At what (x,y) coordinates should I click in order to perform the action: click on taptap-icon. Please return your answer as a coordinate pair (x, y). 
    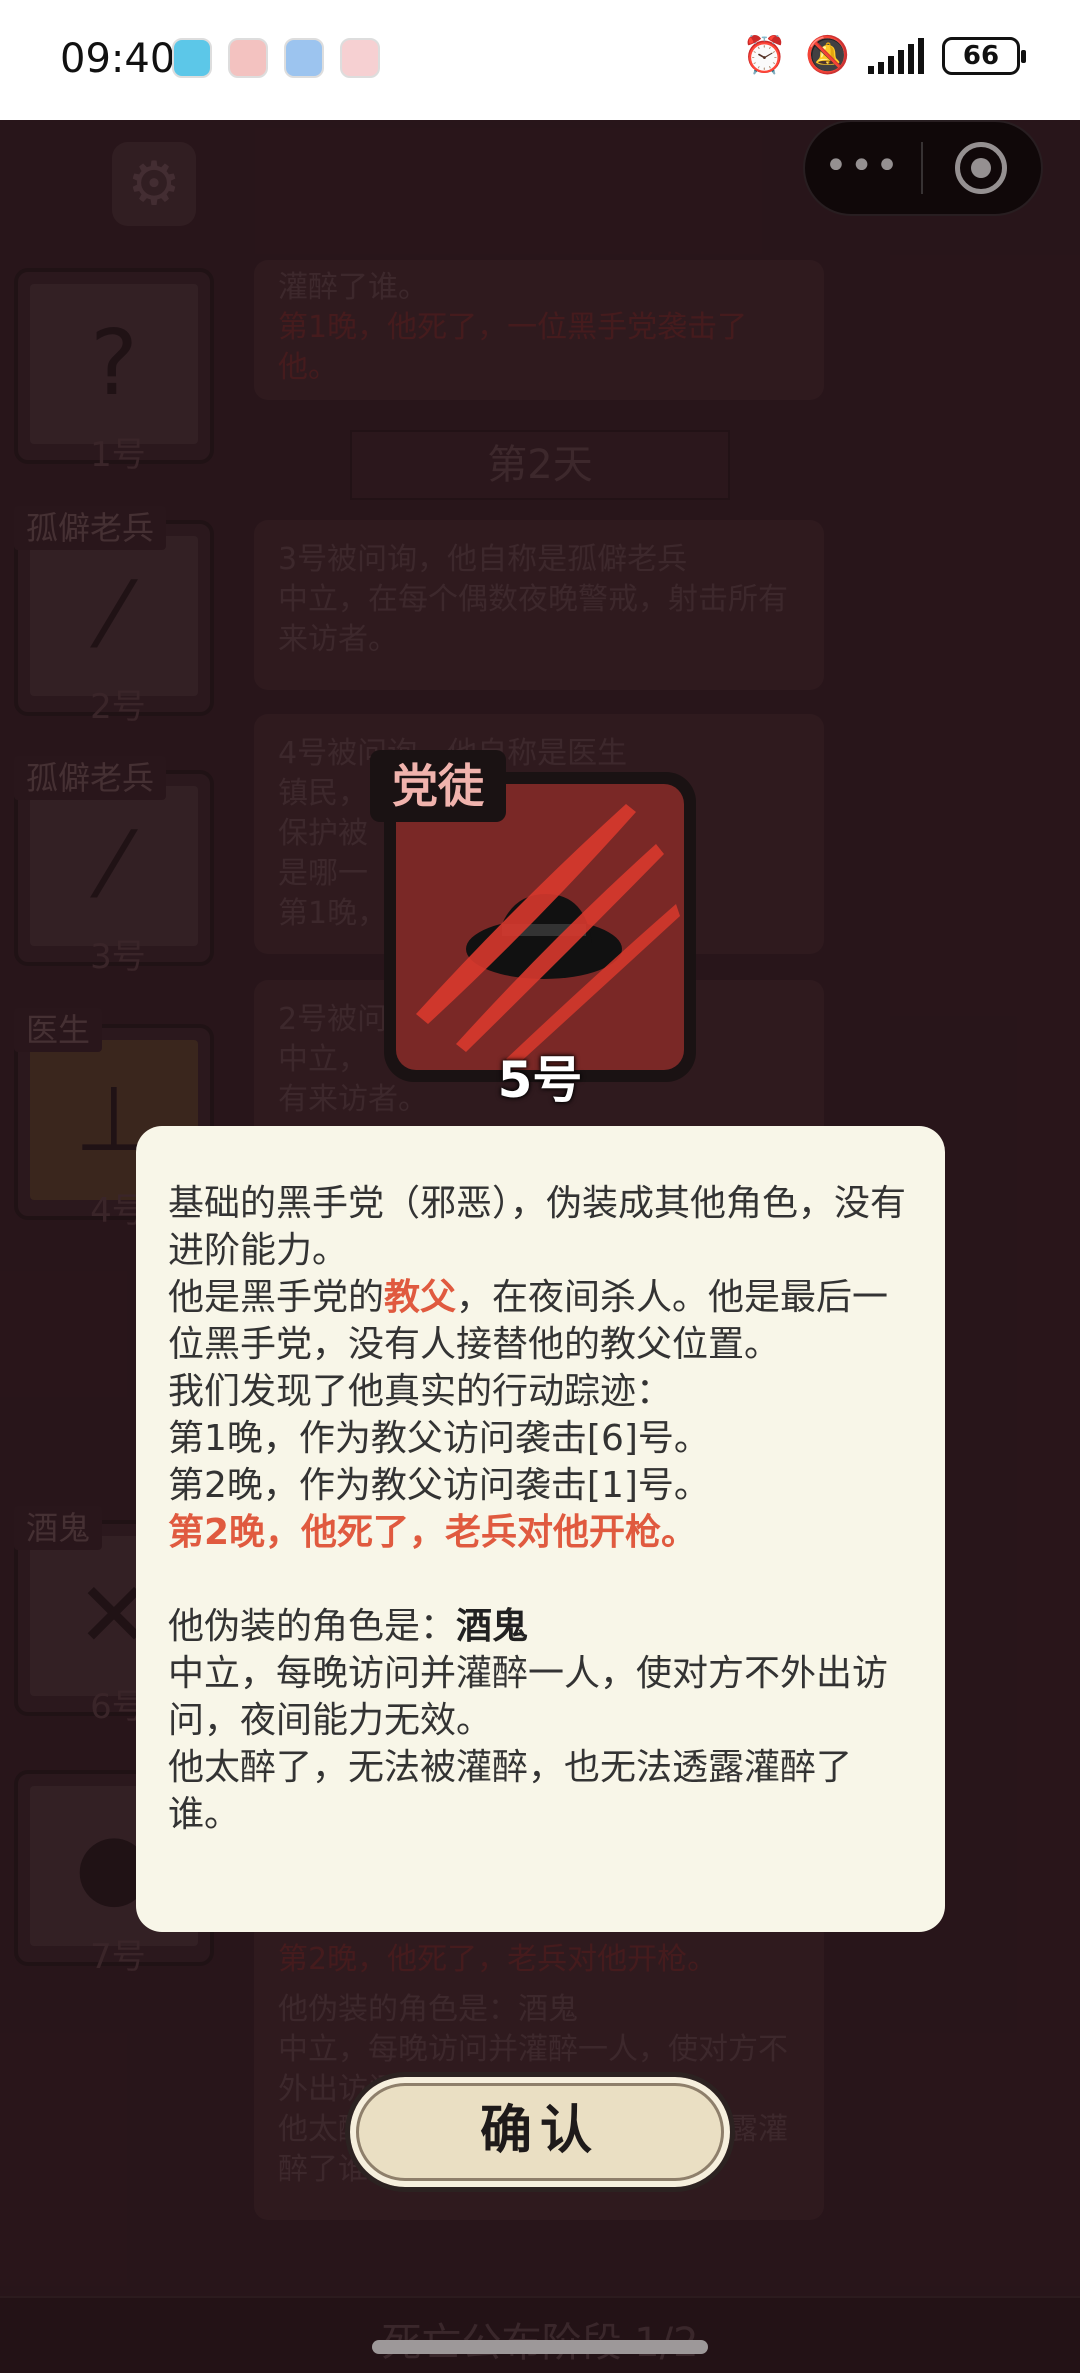
    Looking at the image, I should click on (192, 58).